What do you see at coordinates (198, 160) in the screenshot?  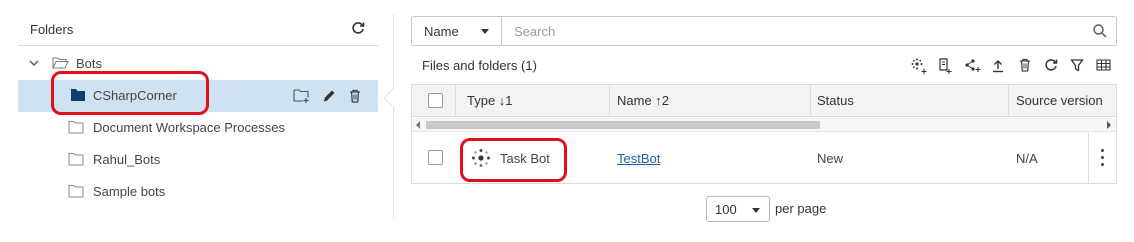 I see `tree-item-rahul-bots: Rahul_Bots` at bounding box center [198, 160].